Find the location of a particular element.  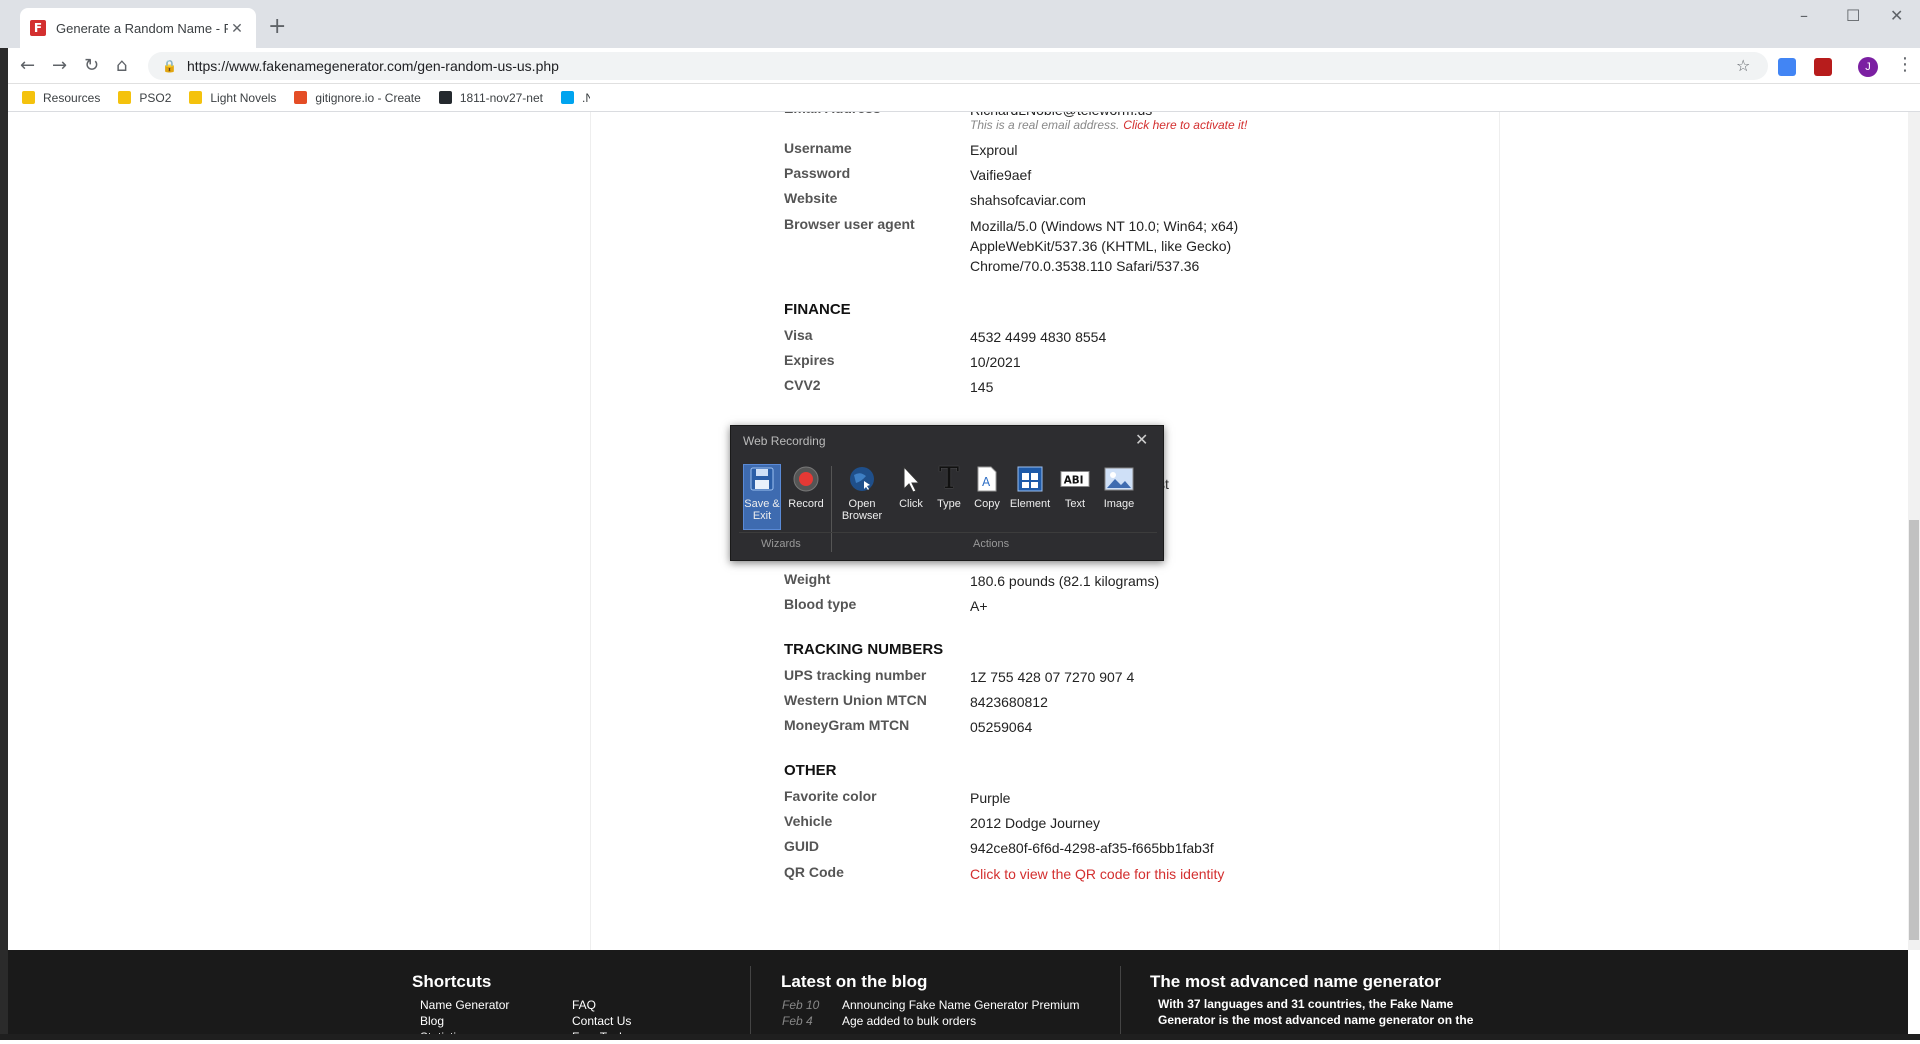

maximize-icon: ☐ is located at coordinates (1853, 15).